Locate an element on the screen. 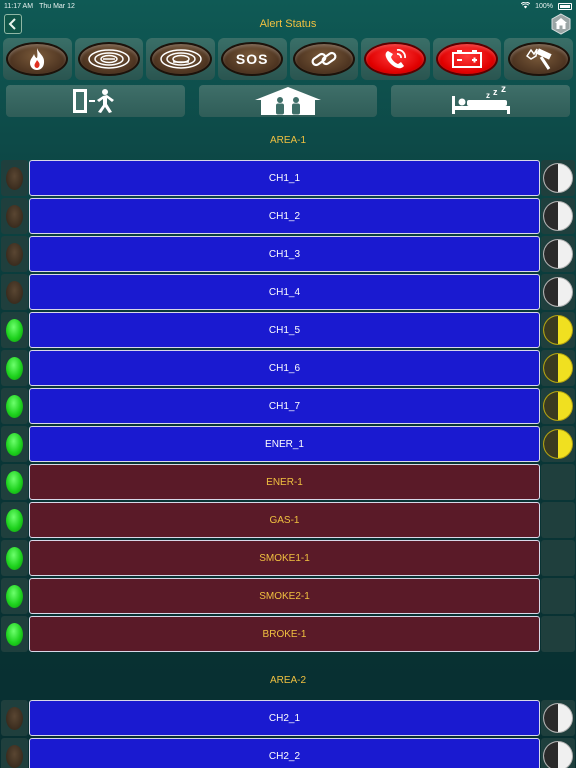  area-label: AREA-2 is located at coordinates (288, 680).